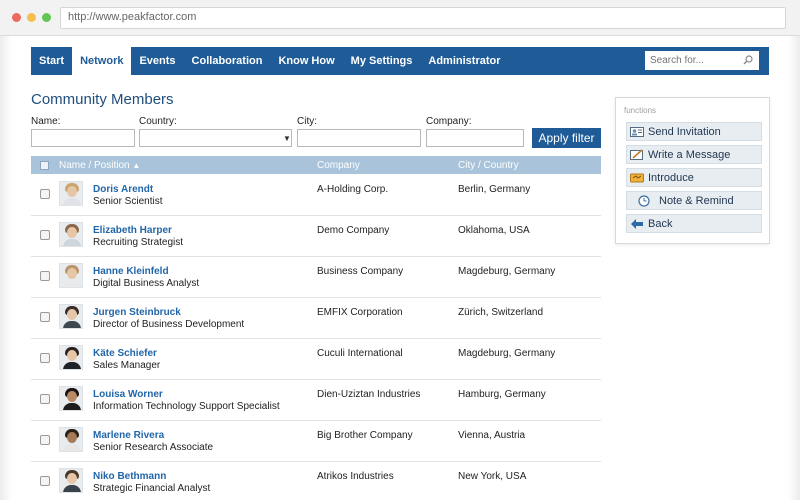  Describe the element at coordinates (501, 312) in the screenshot. I see `member-city: Zürich, Switzerland` at that location.